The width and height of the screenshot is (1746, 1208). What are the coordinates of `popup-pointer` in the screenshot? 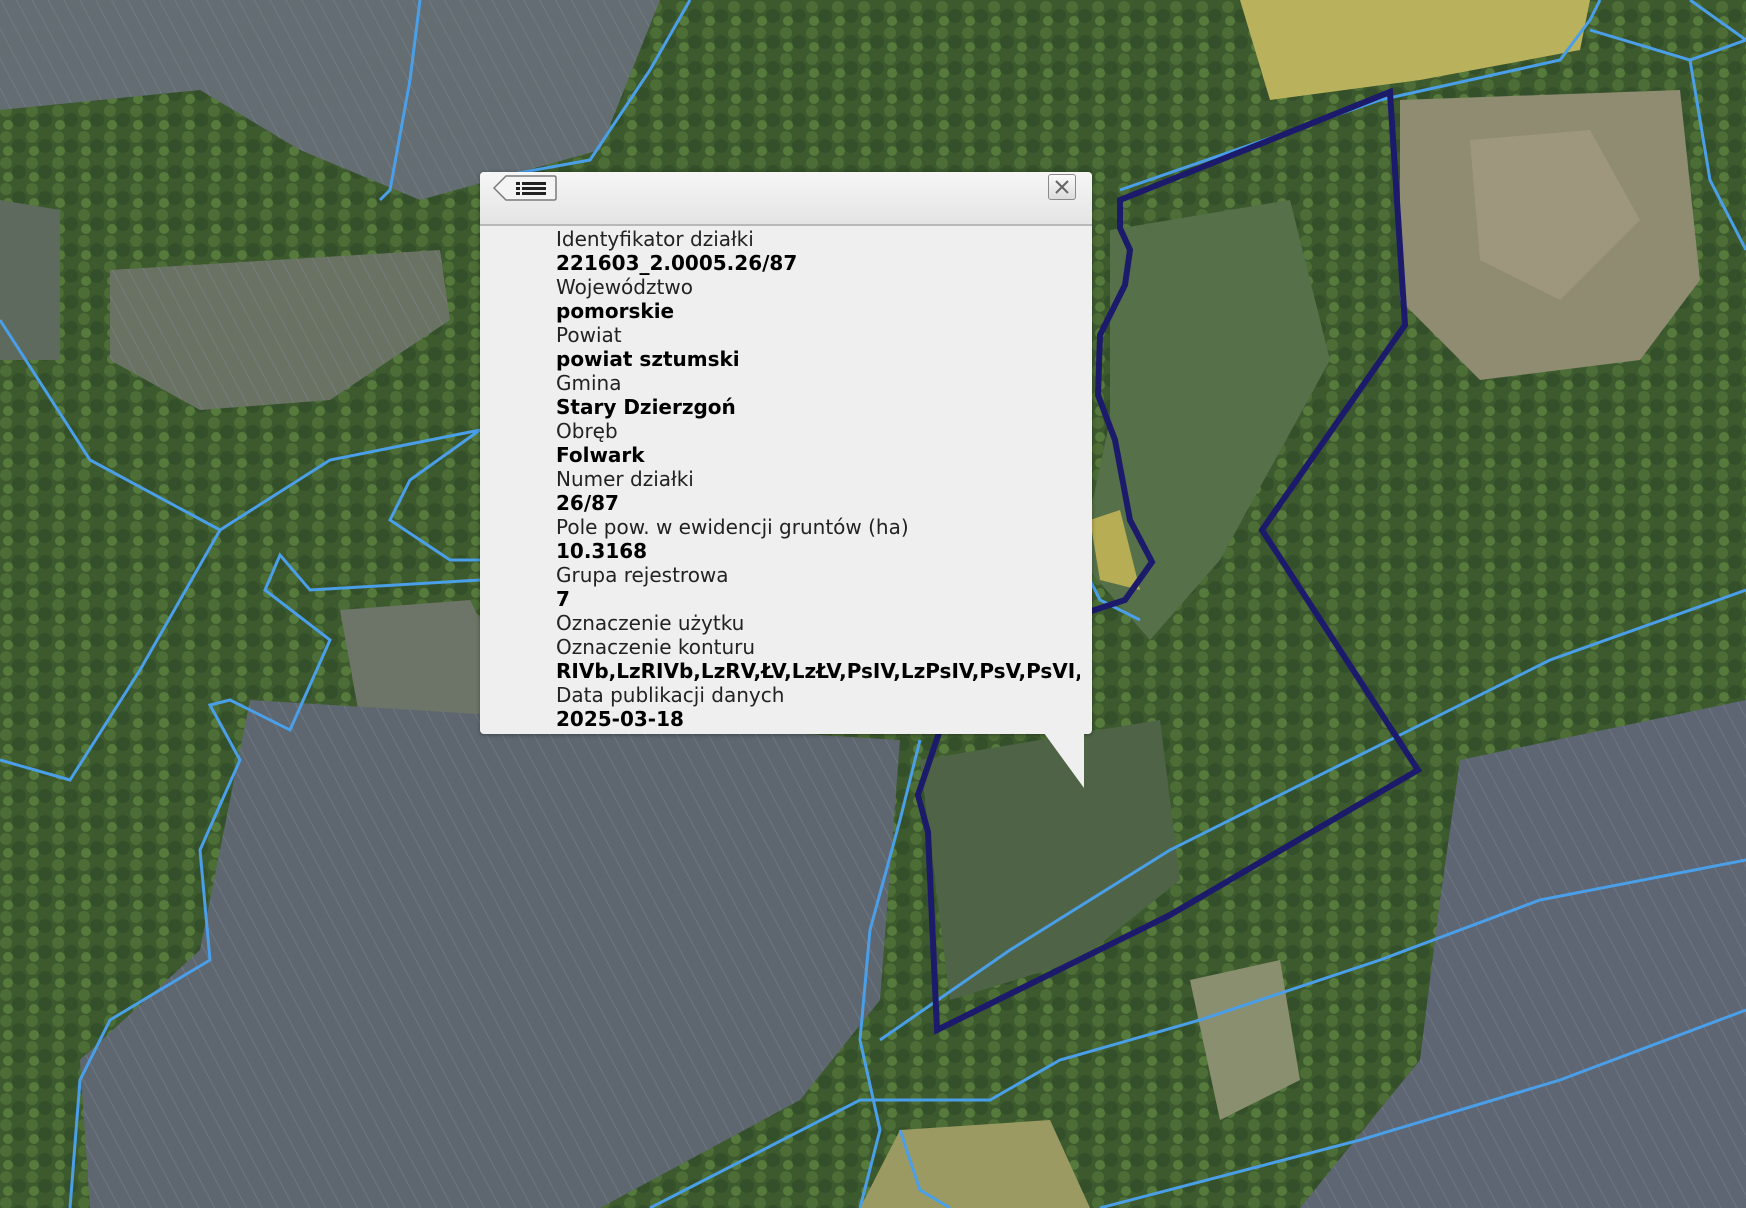 It's located at (1064, 760).